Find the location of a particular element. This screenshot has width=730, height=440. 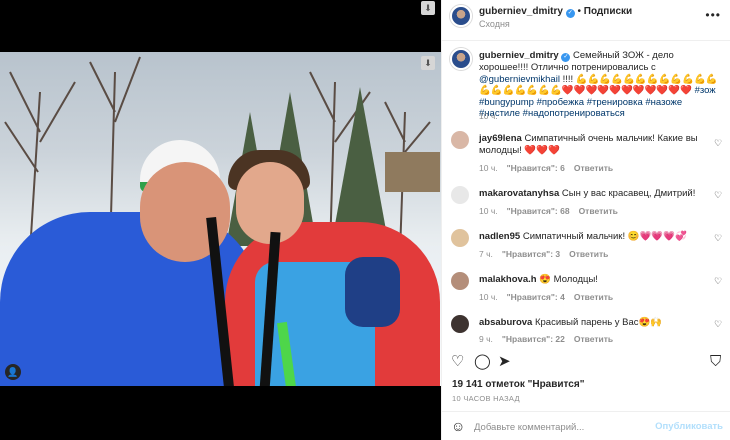

likes-count: 19 141 отметок "Нравится" is located at coordinates (518, 384).